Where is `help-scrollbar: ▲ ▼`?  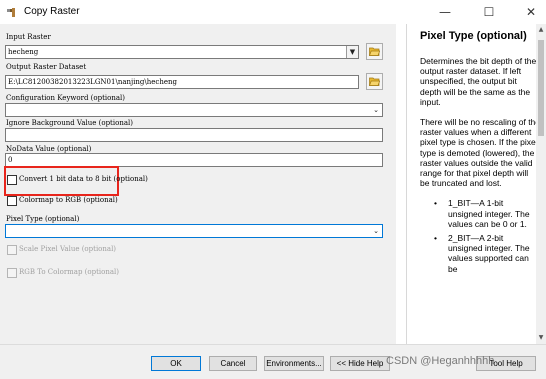
help-scrollbar: ▲ ▼ is located at coordinates (541, 184).